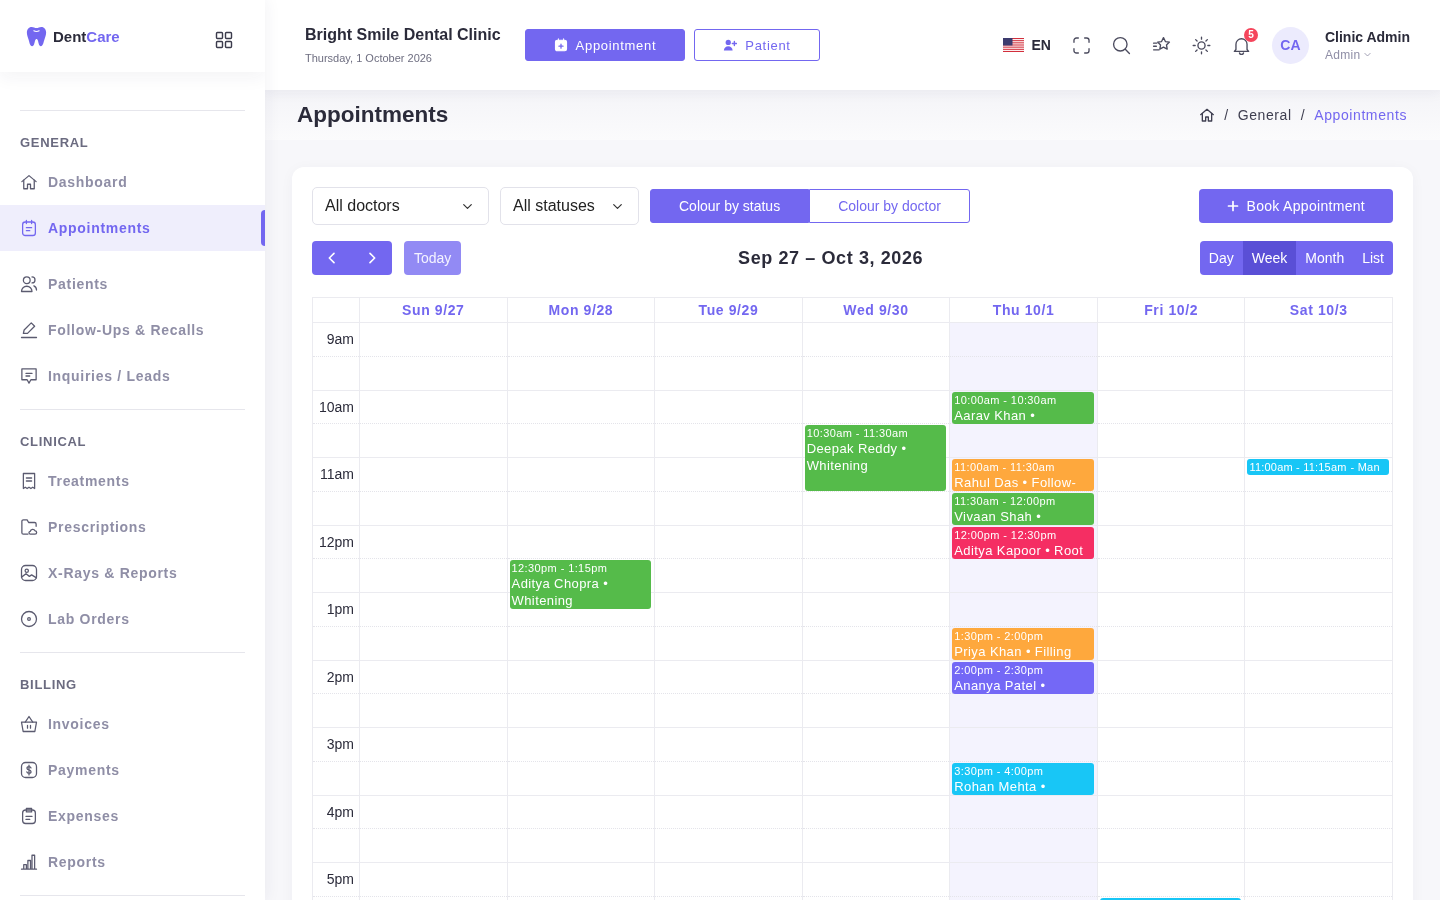  What do you see at coordinates (560, 592) in the screenshot?
I see `appointment-title: Aditya Chopra • Whitening` at bounding box center [560, 592].